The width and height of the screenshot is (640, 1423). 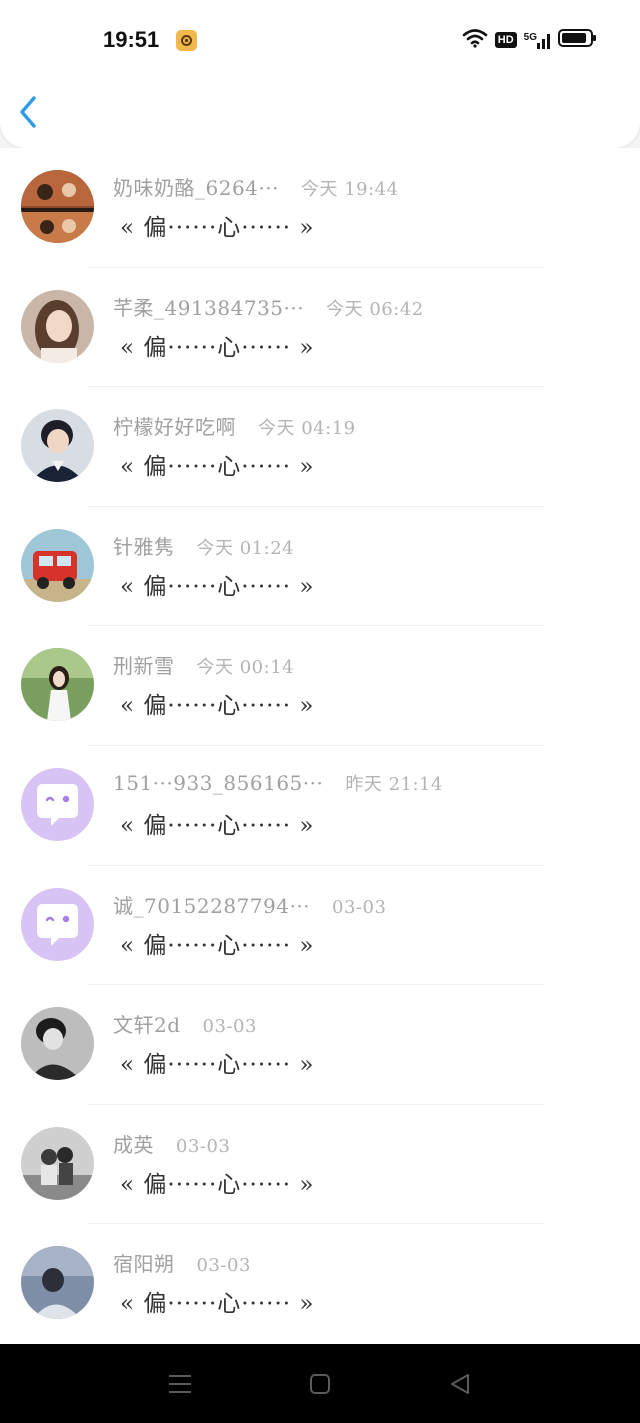 What do you see at coordinates (144, 546) in the screenshot?
I see `contact-name: 针雅隽` at bounding box center [144, 546].